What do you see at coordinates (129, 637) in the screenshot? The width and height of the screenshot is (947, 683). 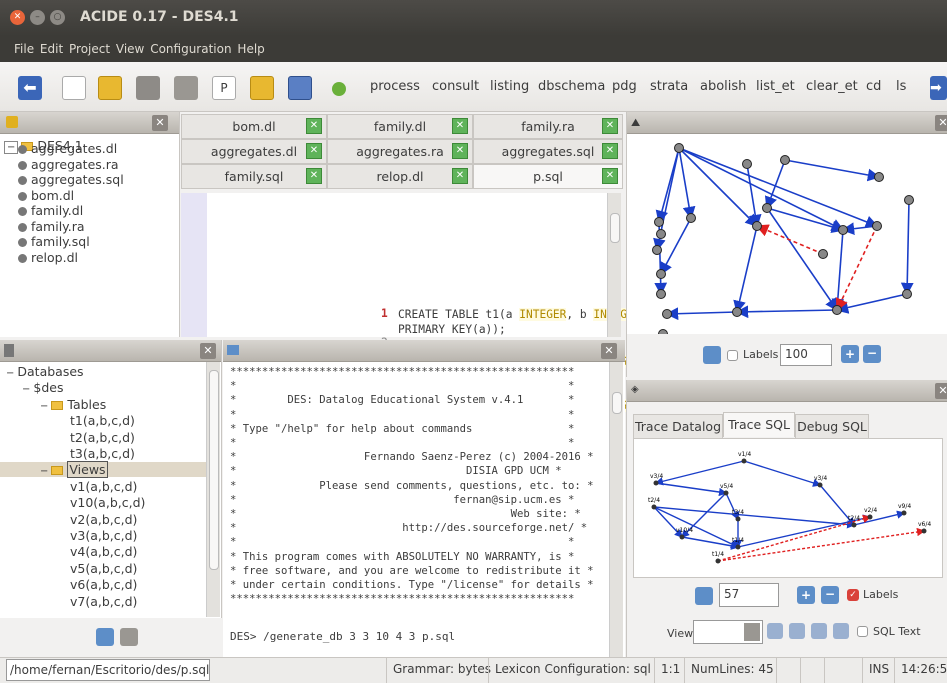 I see `db-settings-icon` at bounding box center [129, 637].